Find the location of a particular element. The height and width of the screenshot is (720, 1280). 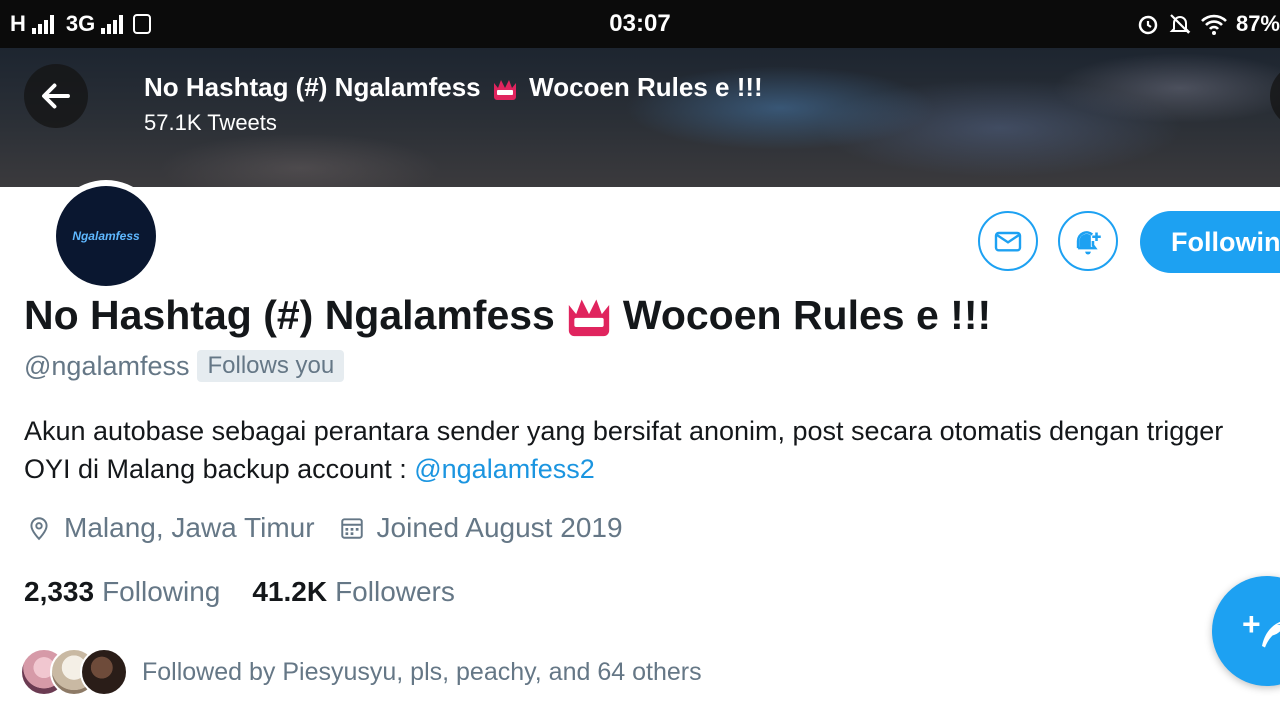

status-time: 03:07 is located at coordinates (640, 23).